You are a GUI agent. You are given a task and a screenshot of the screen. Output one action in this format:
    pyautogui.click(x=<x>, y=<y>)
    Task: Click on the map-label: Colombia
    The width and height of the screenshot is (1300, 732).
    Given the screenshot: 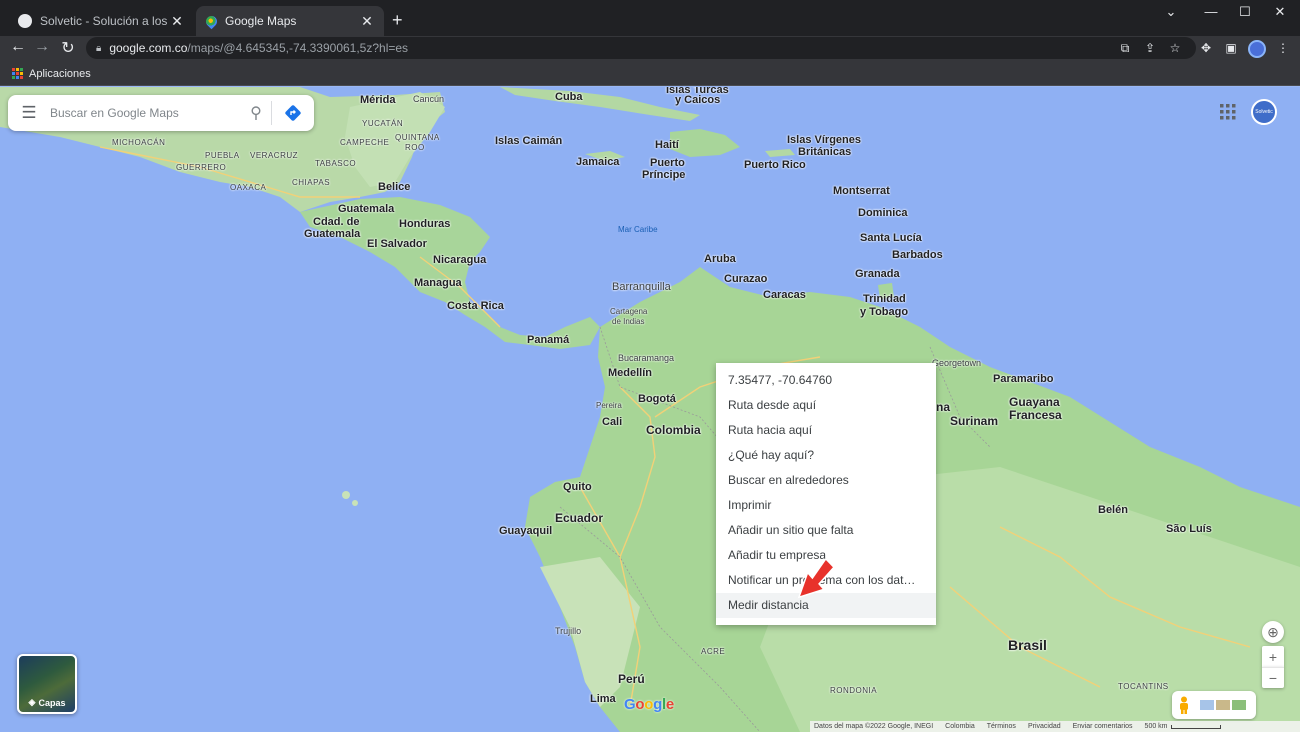 What is the action you would take?
    pyautogui.click(x=673, y=430)
    